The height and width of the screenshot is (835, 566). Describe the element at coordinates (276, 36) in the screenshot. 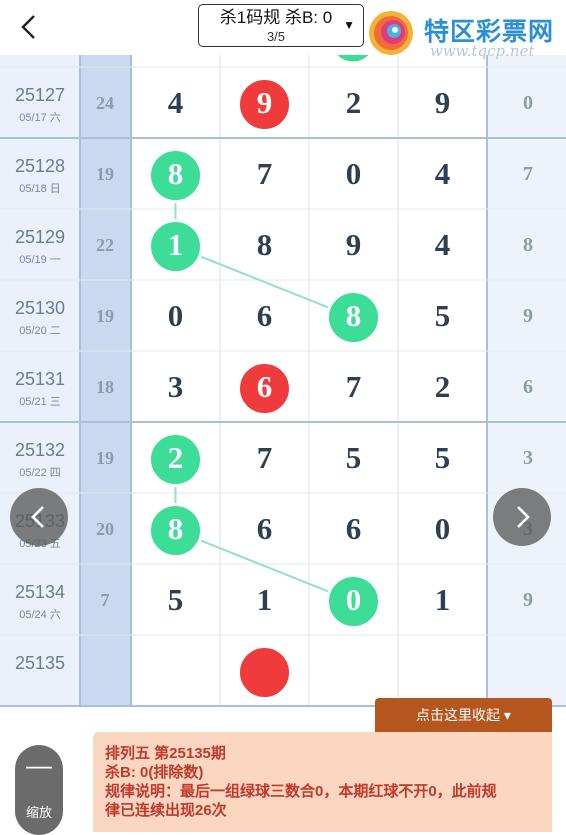

I see `selector-page: 3/5` at that location.